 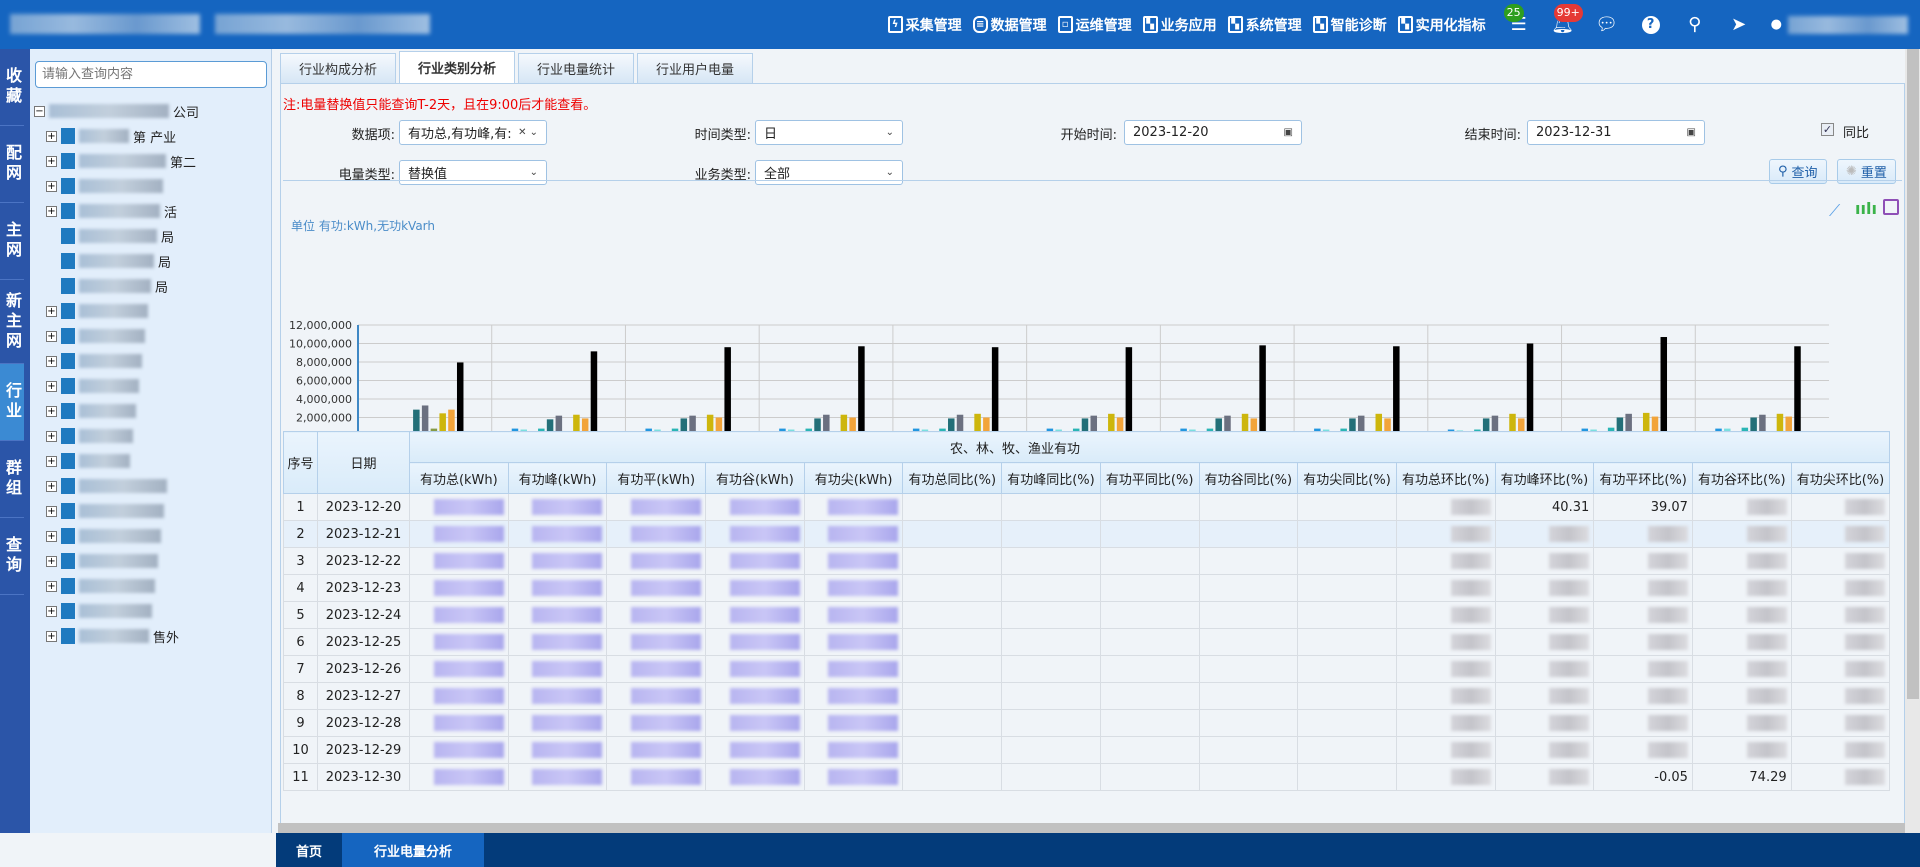 I want to click on column-header: 有功尖环比(%), so click(x=1840, y=478).